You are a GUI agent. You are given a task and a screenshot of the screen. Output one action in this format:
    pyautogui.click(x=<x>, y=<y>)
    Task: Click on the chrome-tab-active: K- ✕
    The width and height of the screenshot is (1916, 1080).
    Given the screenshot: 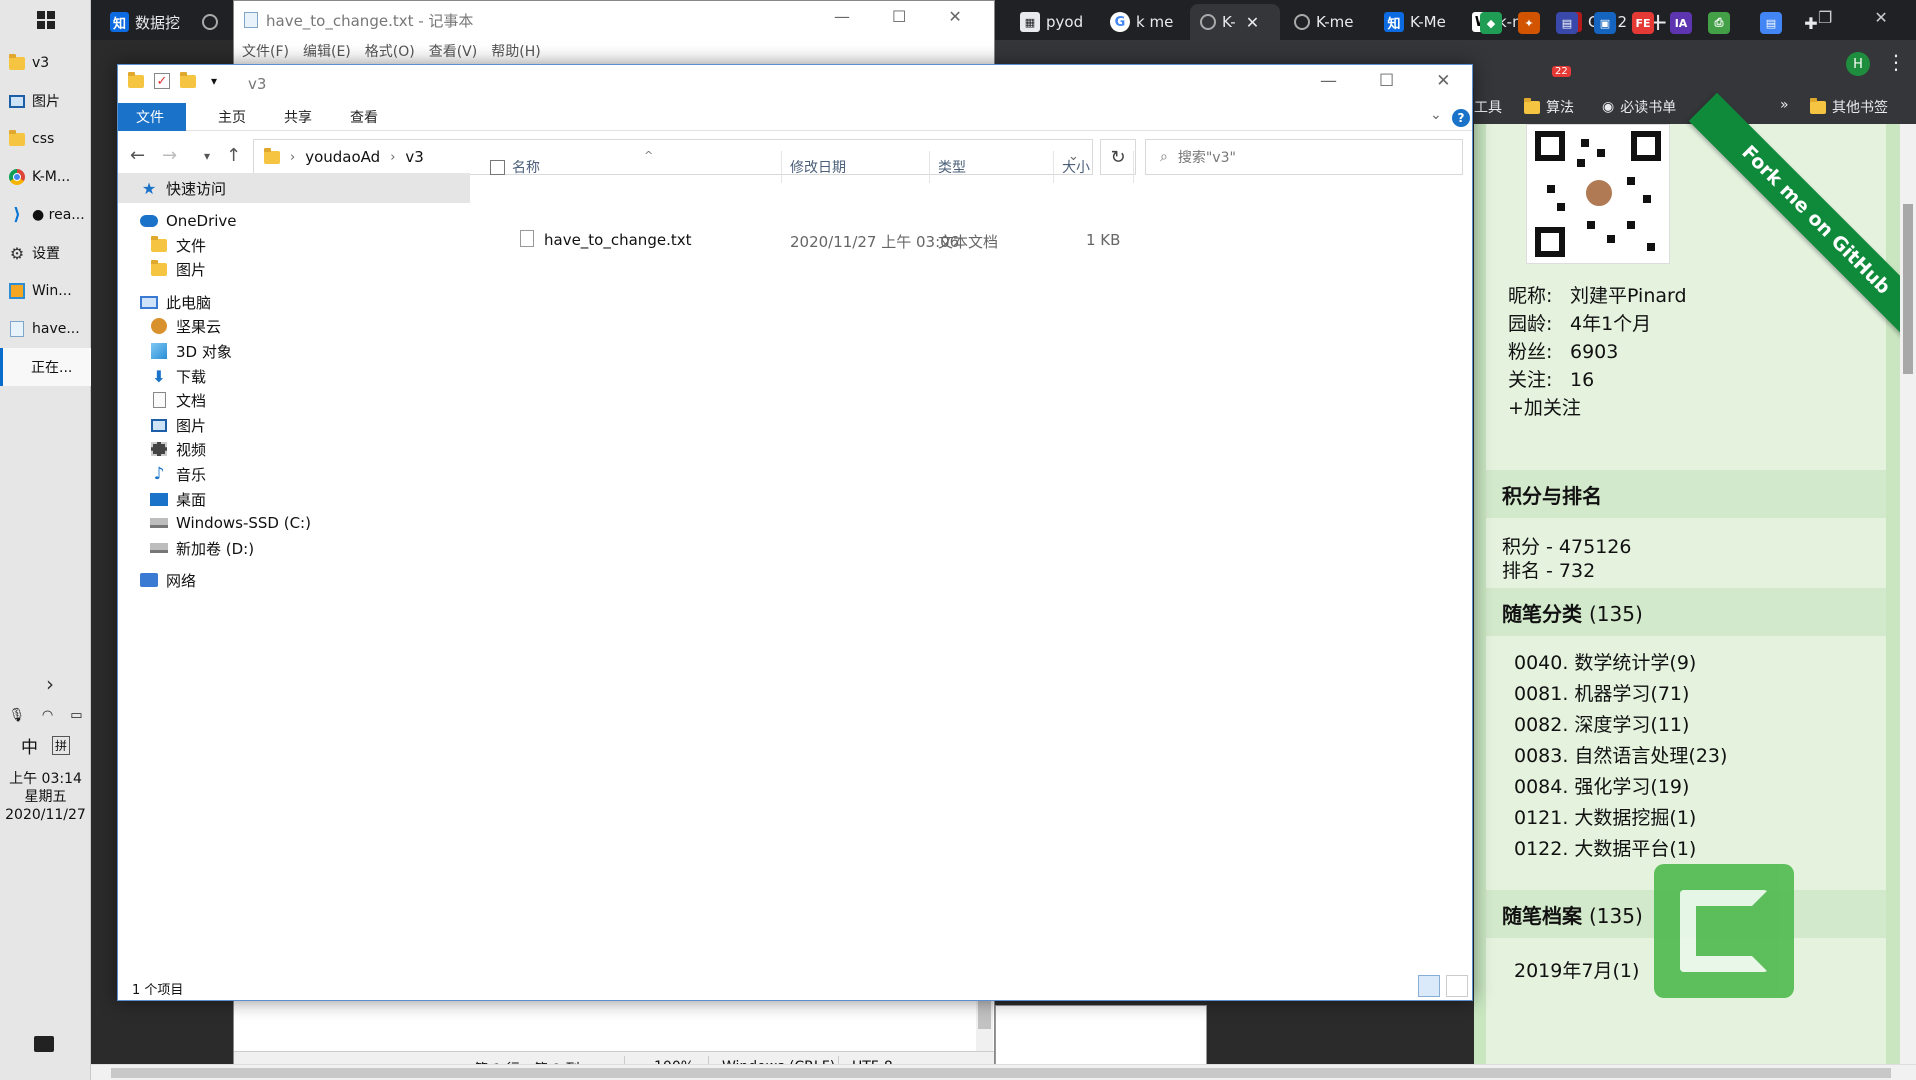 What is the action you would take?
    pyautogui.click(x=1235, y=22)
    